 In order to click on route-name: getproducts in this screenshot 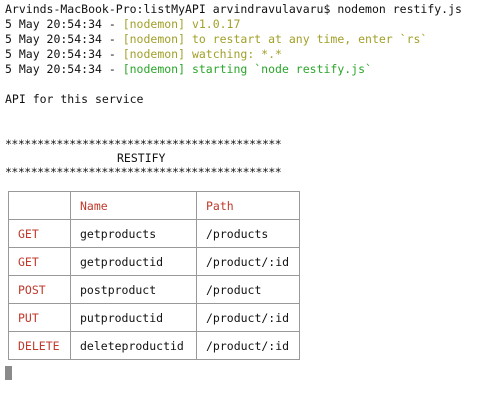, I will do `click(133, 233)`.